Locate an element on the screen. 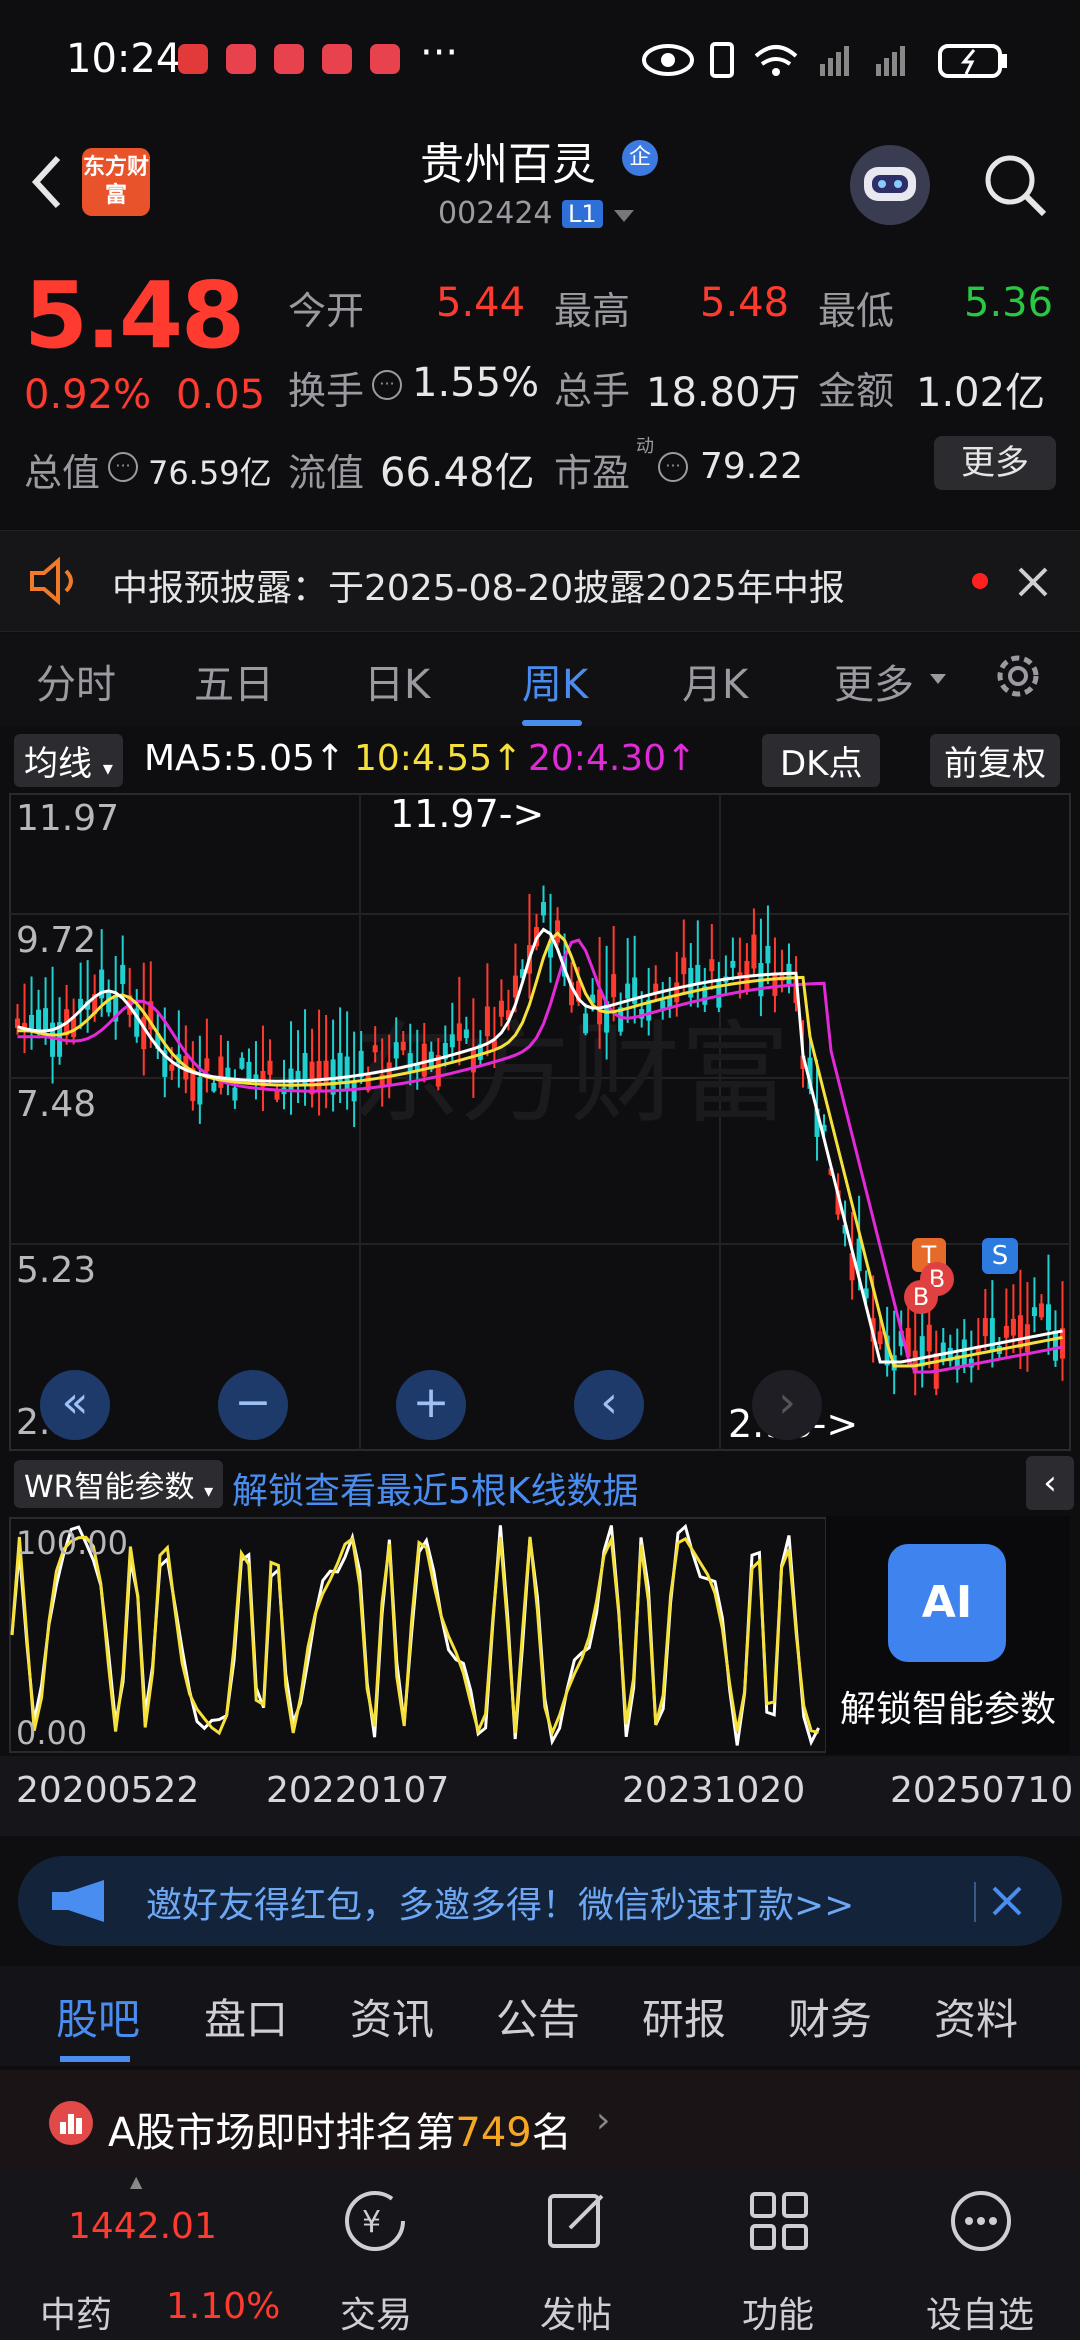 The height and width of the screenshot is (2340, 1080). stock-code: 002424 is located at coordinates (495, 213).